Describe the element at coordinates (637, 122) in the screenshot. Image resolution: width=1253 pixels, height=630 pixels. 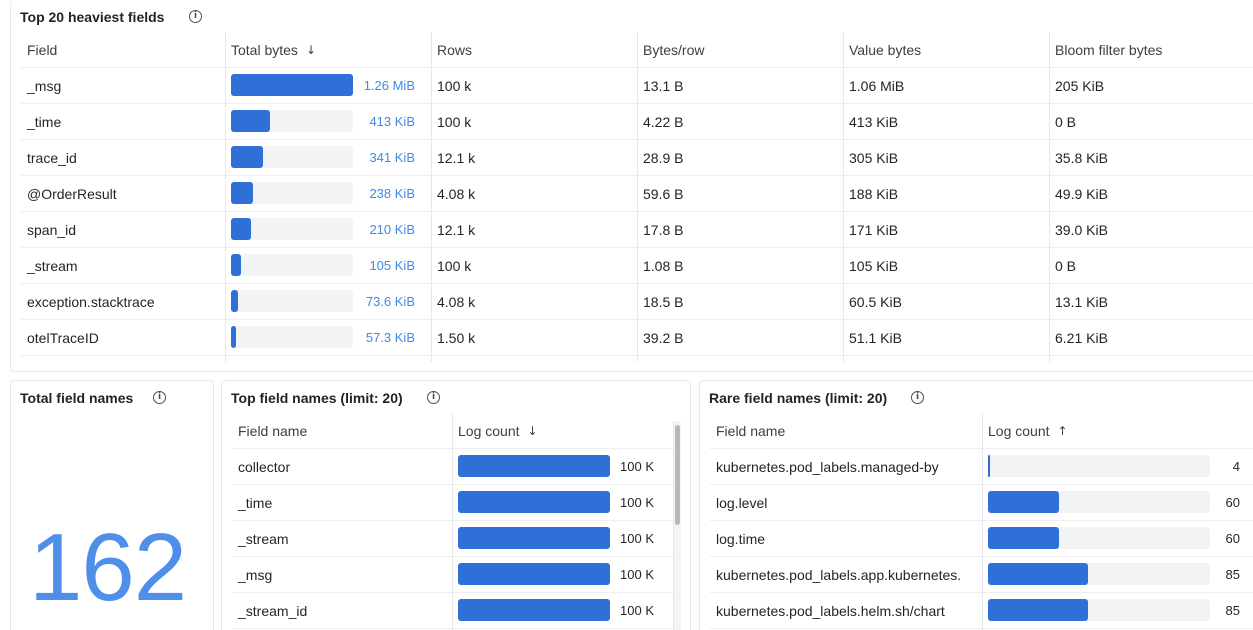
I see `table-row: _time100 k4.22 B413 KiB0 B413 KiB` at that location.